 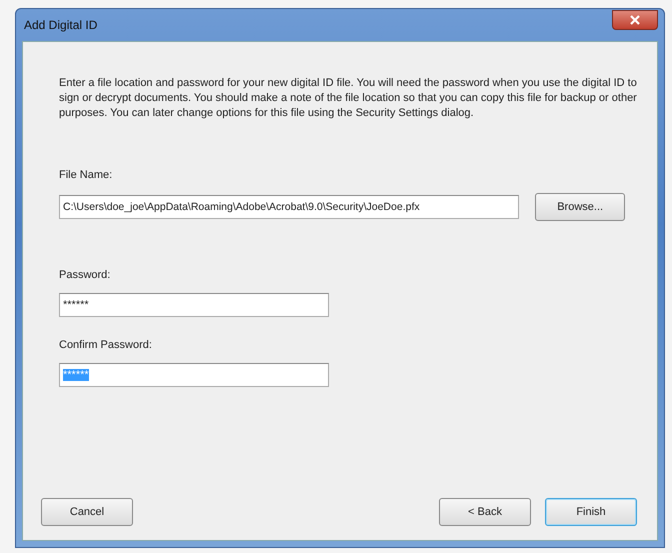 I want to click on field-label: Password:, so click(x=85, y=275).